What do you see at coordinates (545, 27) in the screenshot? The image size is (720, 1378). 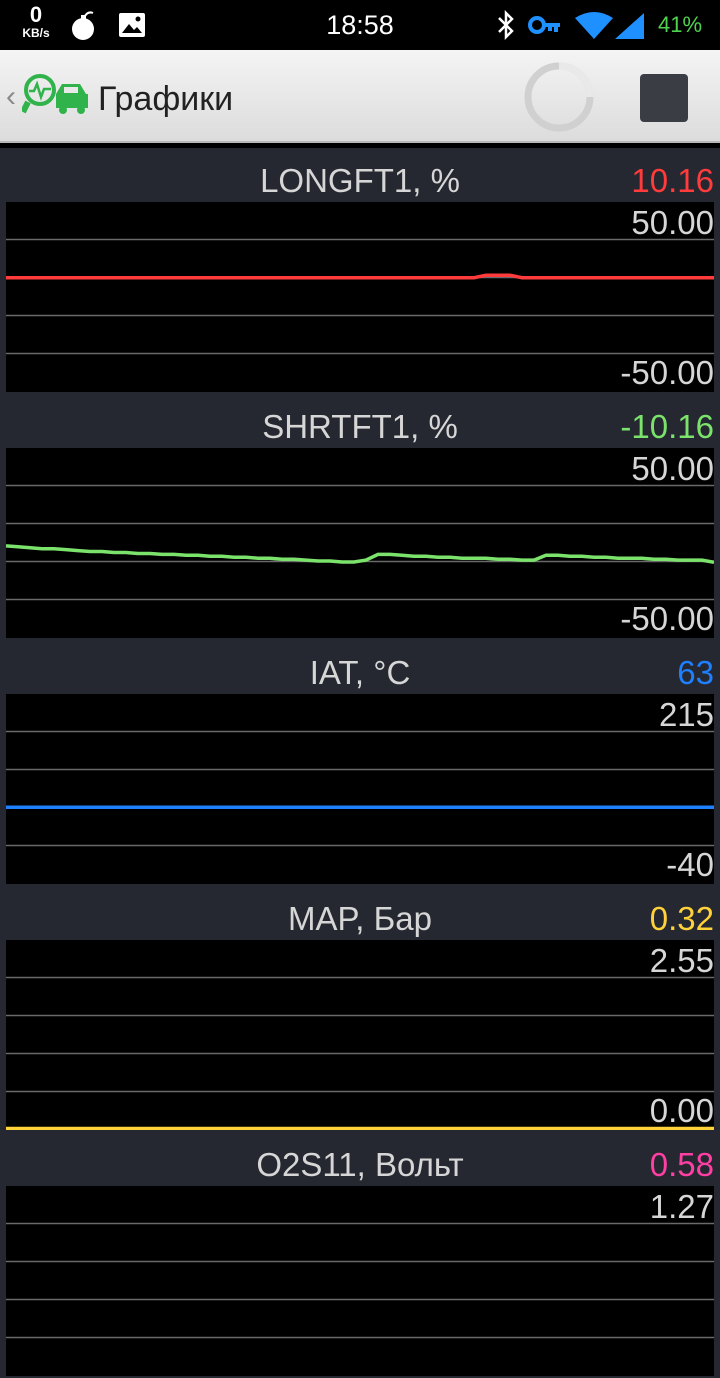 I see `vpn-key-icon` at bounding box center [545, 27].